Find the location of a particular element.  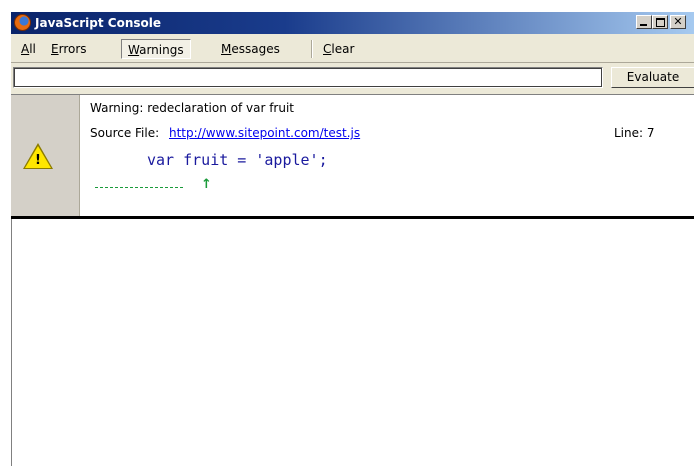

error-position-arrow-icon: ↑ is located at coordinates (206, 184).